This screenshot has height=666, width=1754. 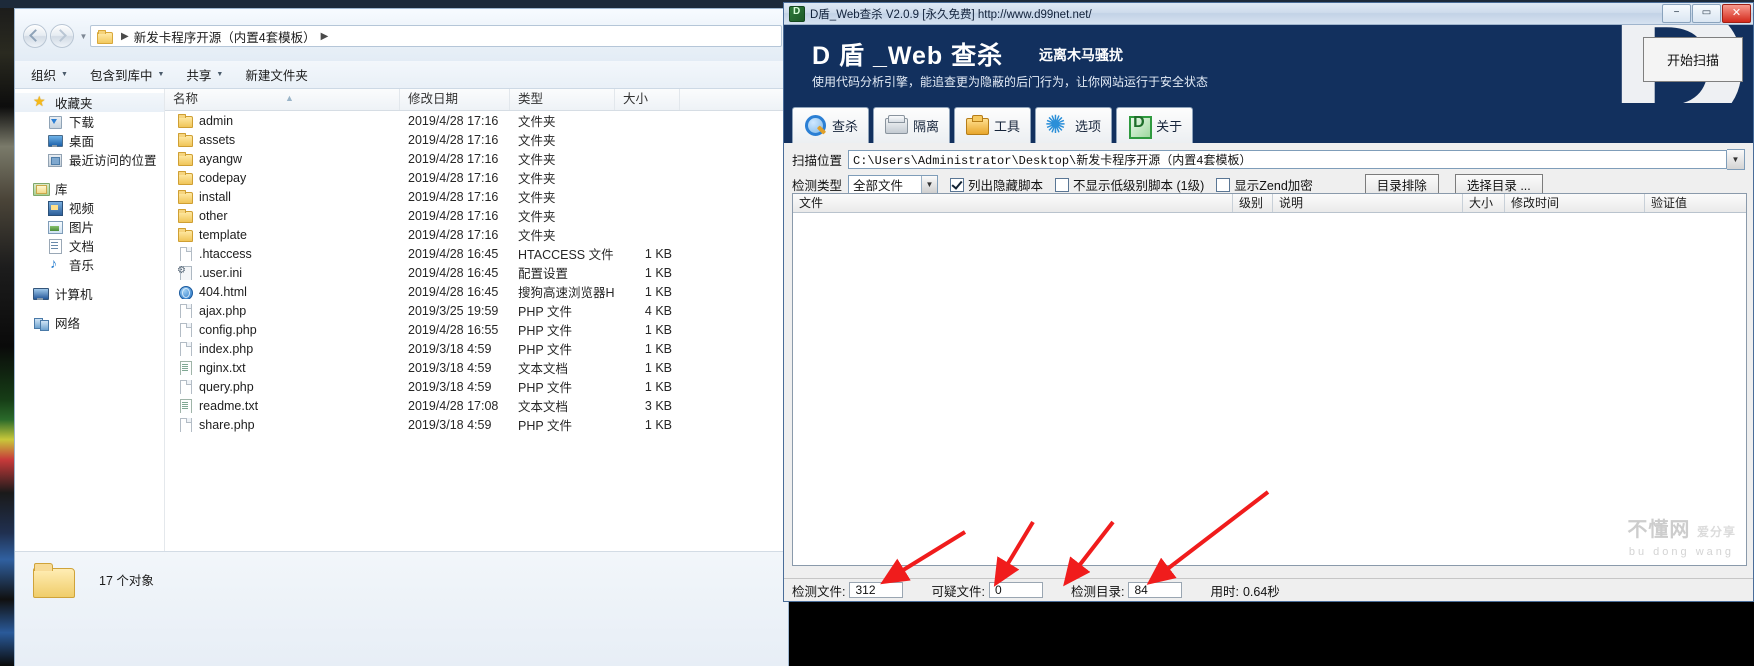 I want to click on table-row: query.php 2019/3/18 4:59 PHP 文件 1 KB, so click(x=476, y=386).